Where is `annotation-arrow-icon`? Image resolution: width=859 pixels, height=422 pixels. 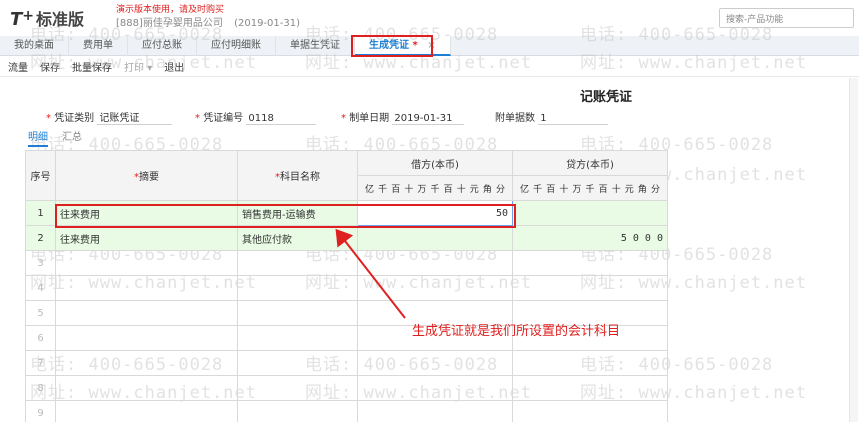 annotation-arrow-icon is located at coordinates (370, 273).